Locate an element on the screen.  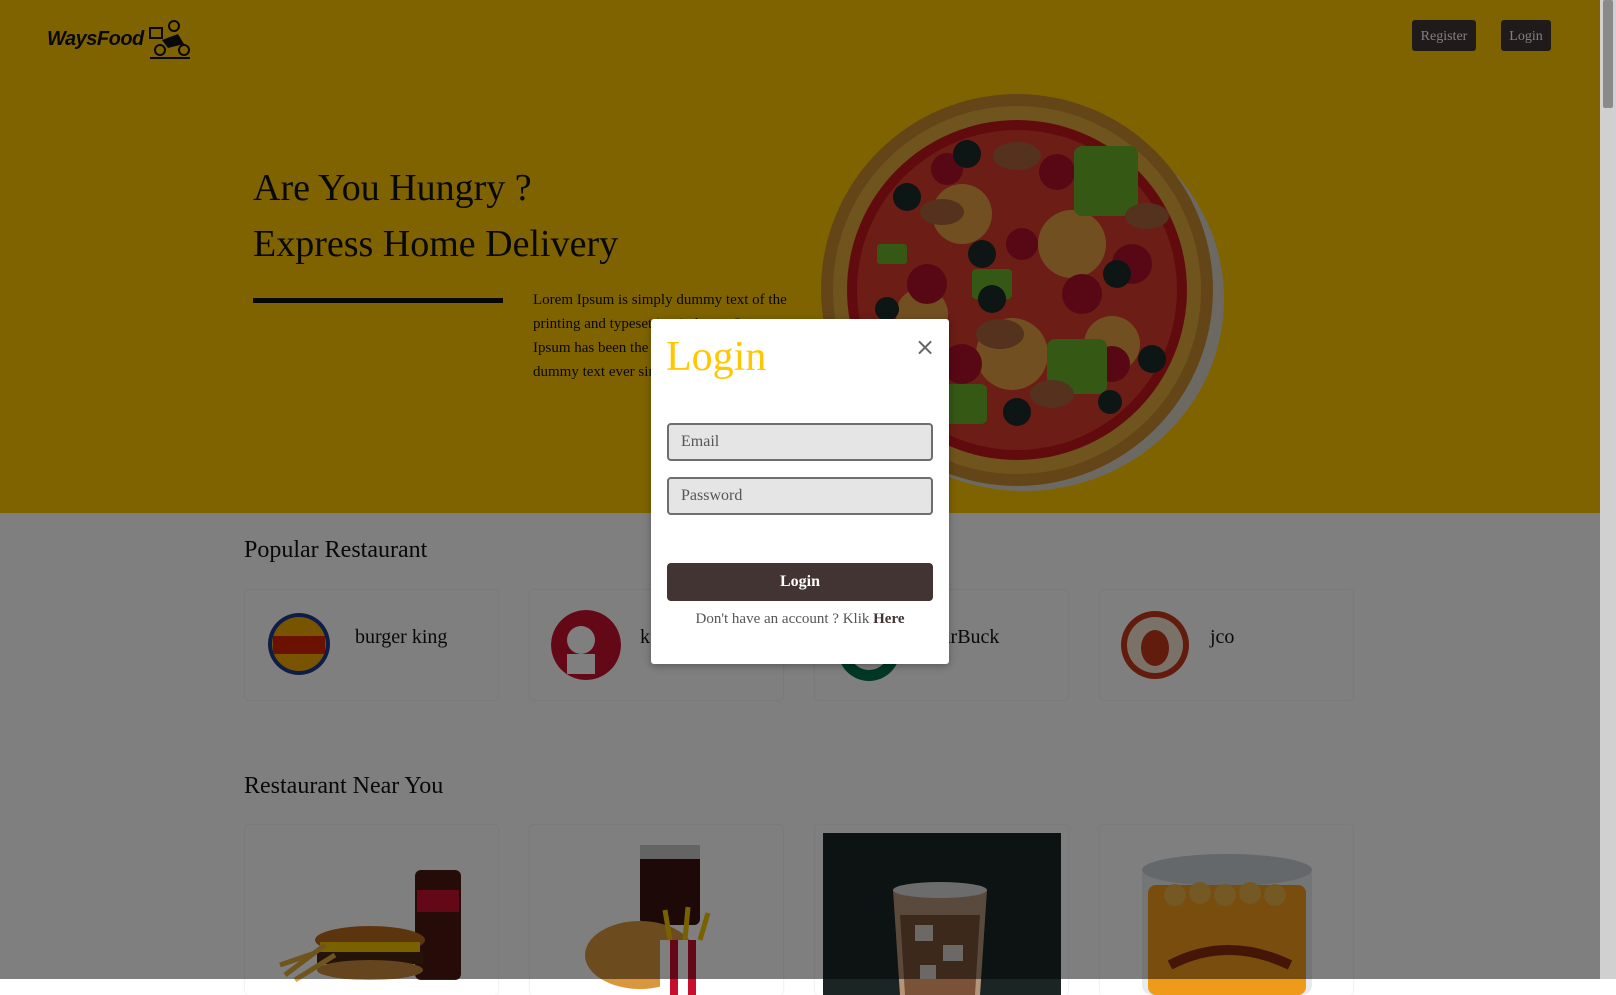
login-submit-button: Login is located at coordinates (800, 582).